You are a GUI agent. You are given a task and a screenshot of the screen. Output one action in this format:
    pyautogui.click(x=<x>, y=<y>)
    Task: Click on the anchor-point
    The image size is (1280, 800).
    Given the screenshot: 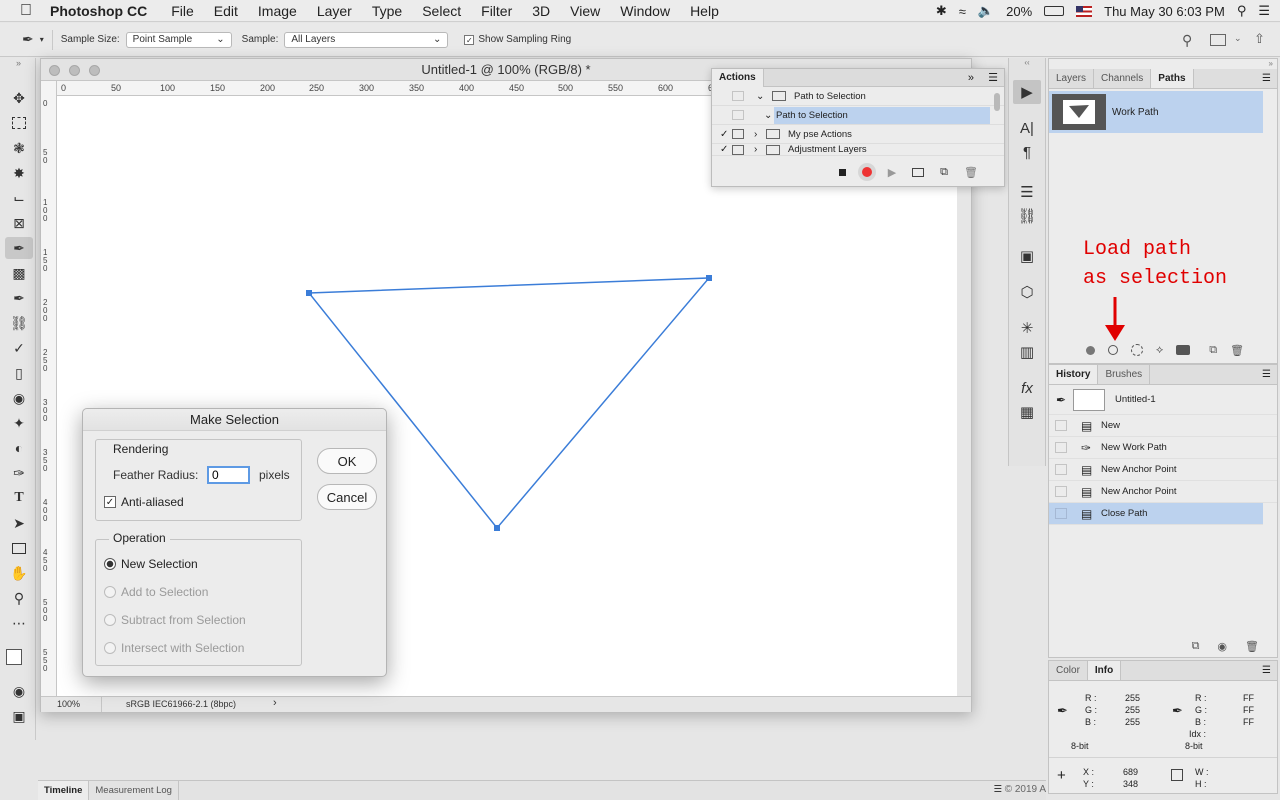 What is the action you would take?
    pyautogui.click(x=497, y=528)
    